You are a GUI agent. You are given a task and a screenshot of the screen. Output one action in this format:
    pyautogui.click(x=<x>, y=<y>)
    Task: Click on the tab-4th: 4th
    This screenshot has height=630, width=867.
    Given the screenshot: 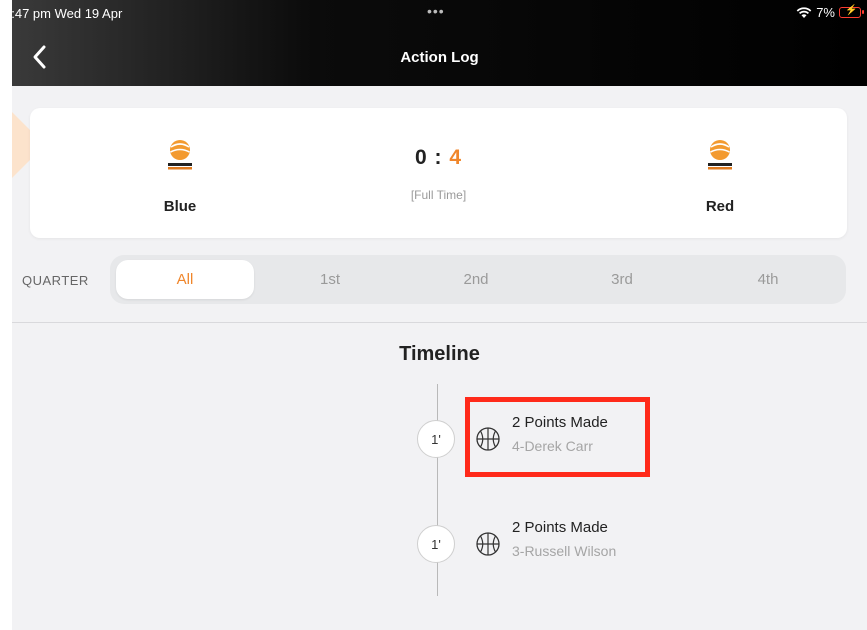 What is the action you would take?
    pyautogui.click(x=768, y=279)
    